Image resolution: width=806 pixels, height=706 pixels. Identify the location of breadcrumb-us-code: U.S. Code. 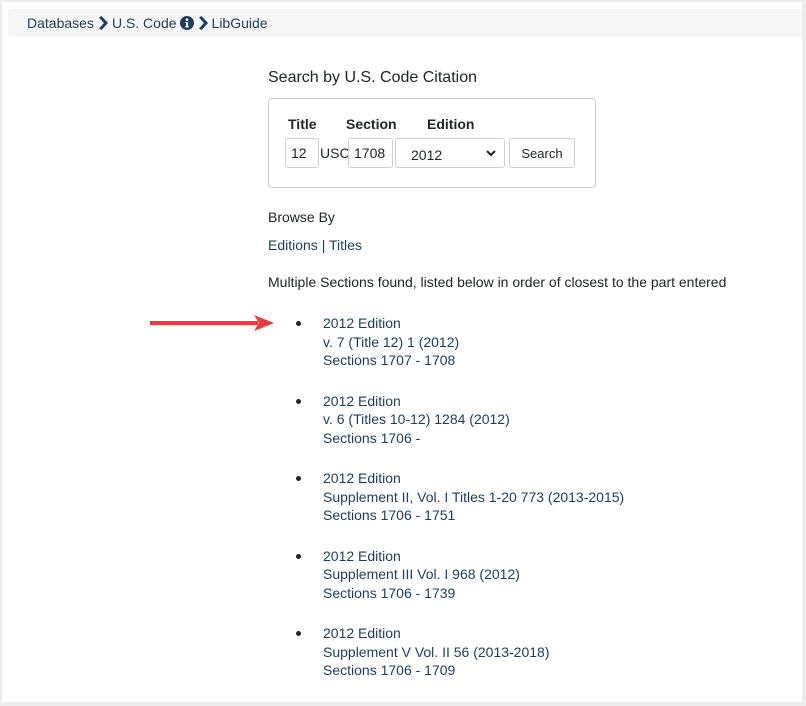
(144, 23).